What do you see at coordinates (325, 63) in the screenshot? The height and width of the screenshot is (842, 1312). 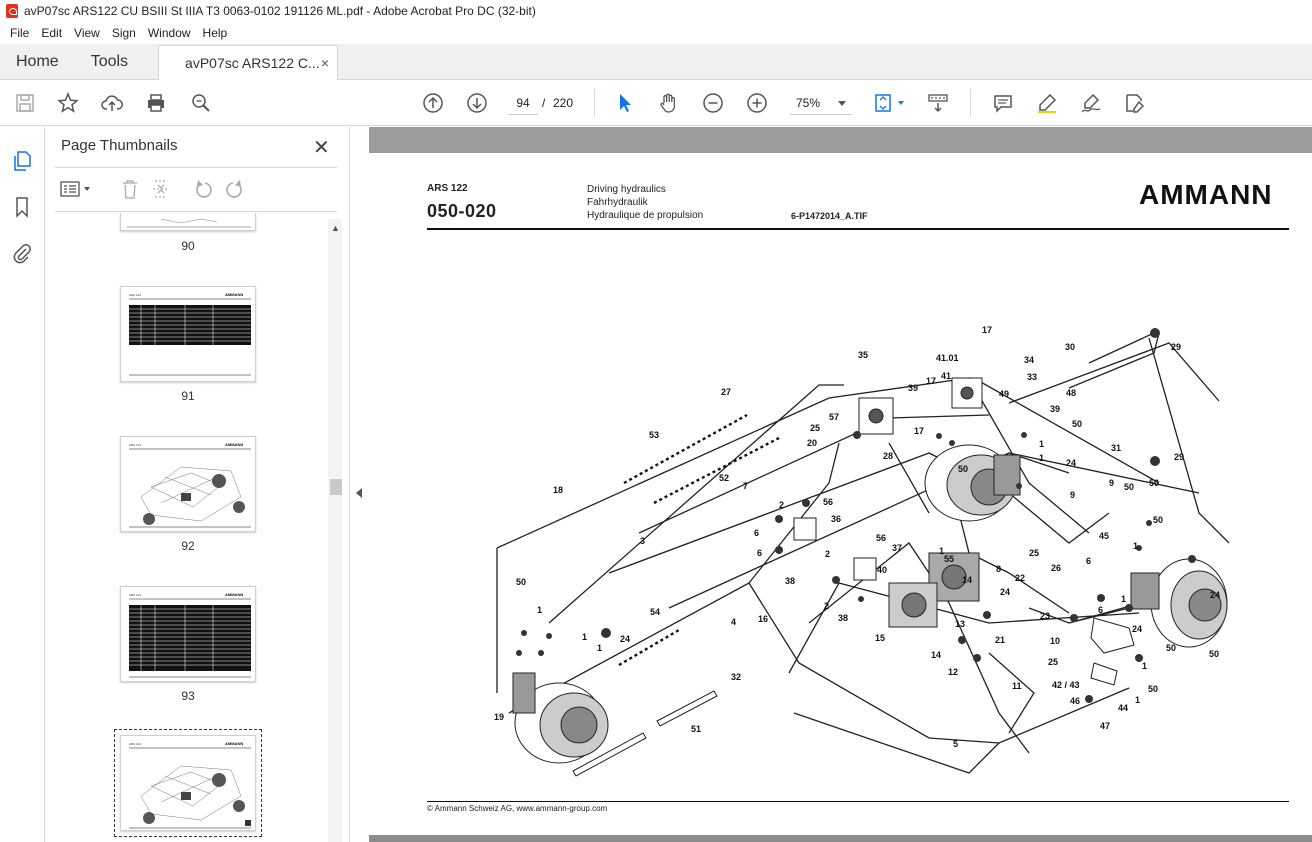 I see `close-tab-icon: ×` at bounding box center [325, 63].